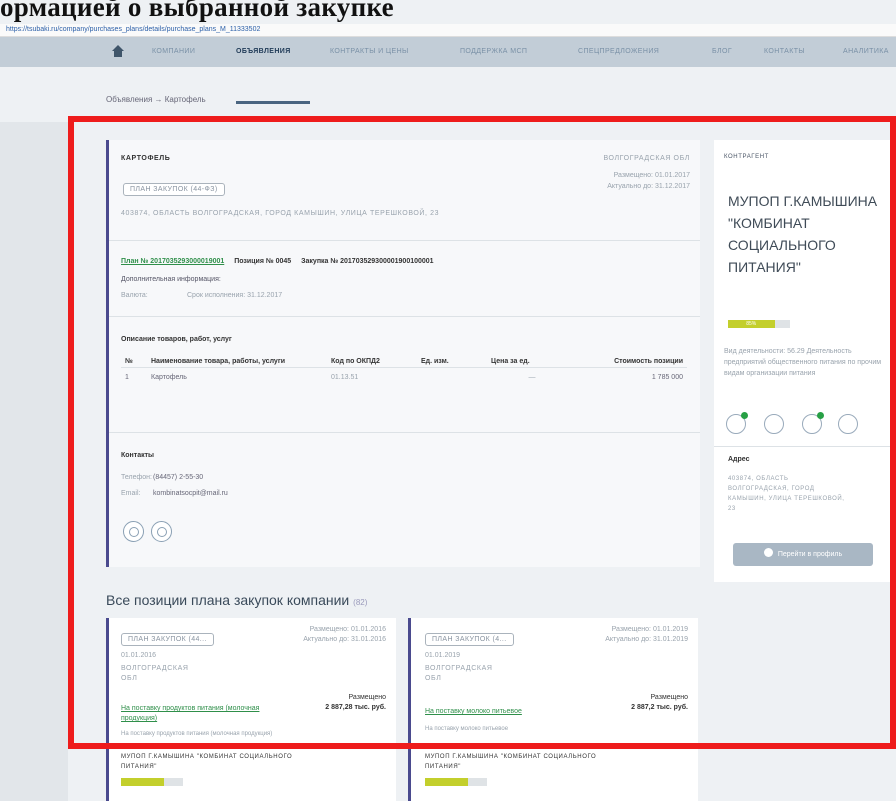 This screenshot has height=801, width=896. I want to click on nav-item-contracts: КОНТРАКТЫ И ЦЕНЫ, so click(369, 51).